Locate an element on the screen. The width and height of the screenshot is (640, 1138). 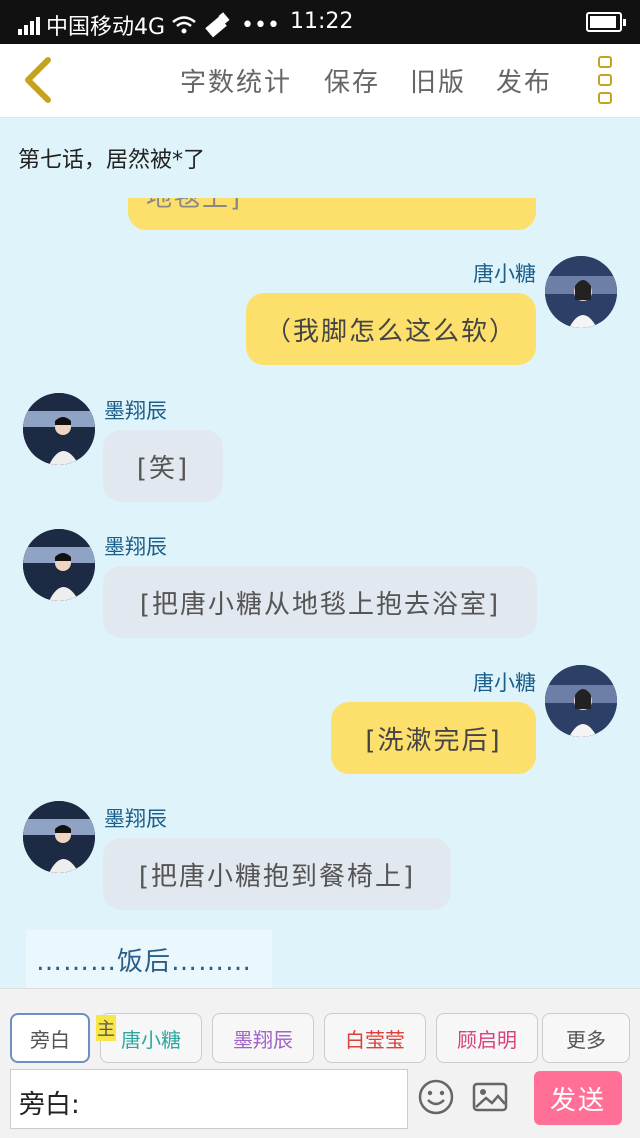
character-label: 旁白 is located at coordinates (50, 1039).